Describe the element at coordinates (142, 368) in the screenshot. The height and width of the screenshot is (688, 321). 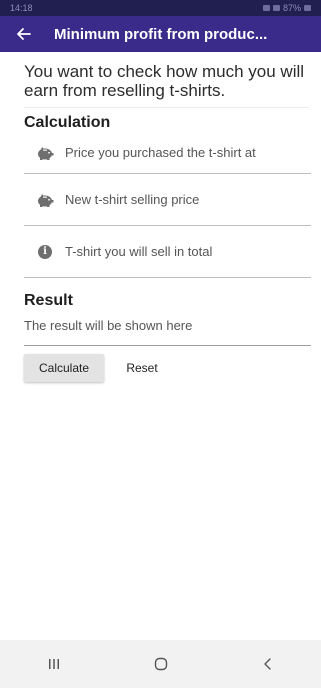
I see `reset-button: Reset` at that location.